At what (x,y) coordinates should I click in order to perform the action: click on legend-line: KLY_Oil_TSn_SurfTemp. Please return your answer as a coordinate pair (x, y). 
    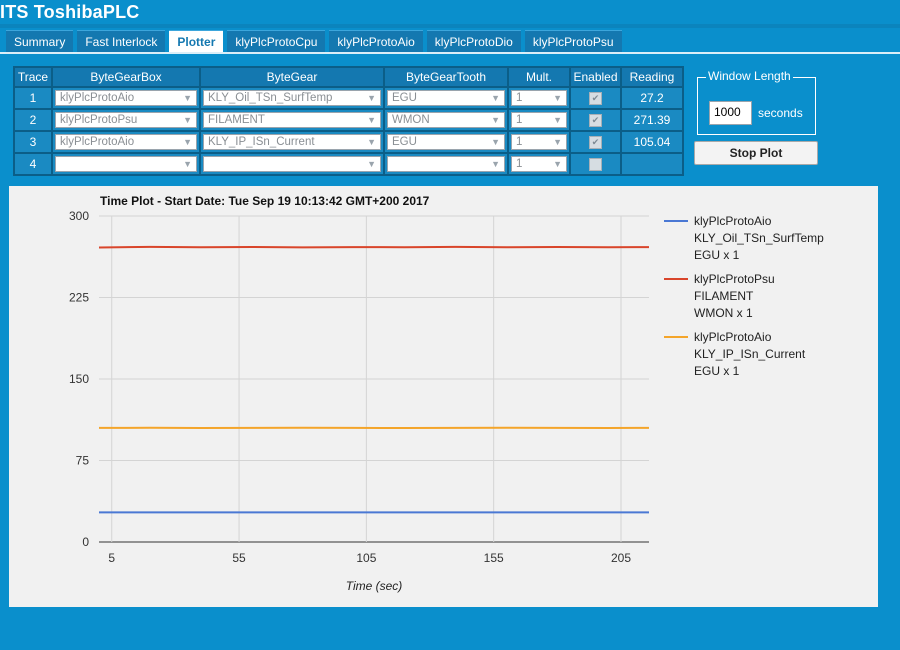
    Looking at the image, I should click on (759, 238).